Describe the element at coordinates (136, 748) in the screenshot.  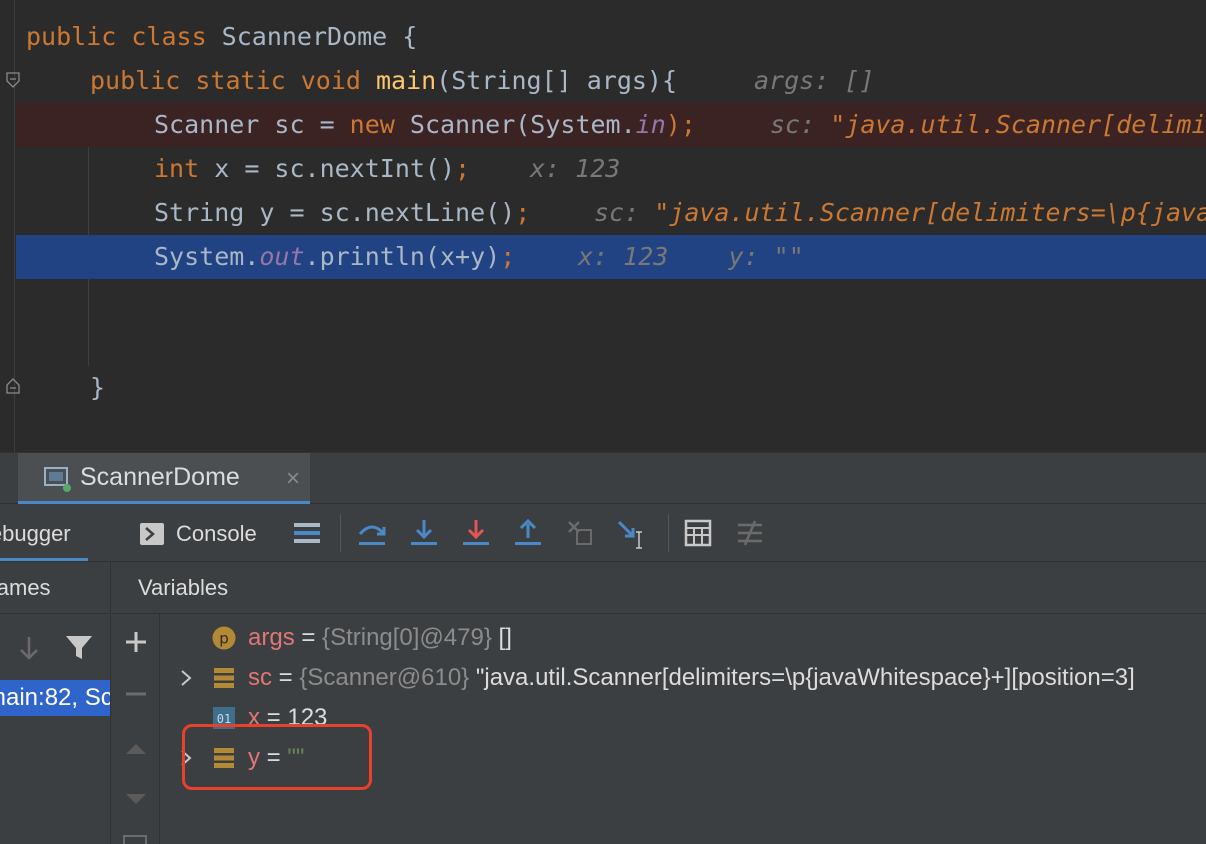
I see `move-up-icon` at that location.